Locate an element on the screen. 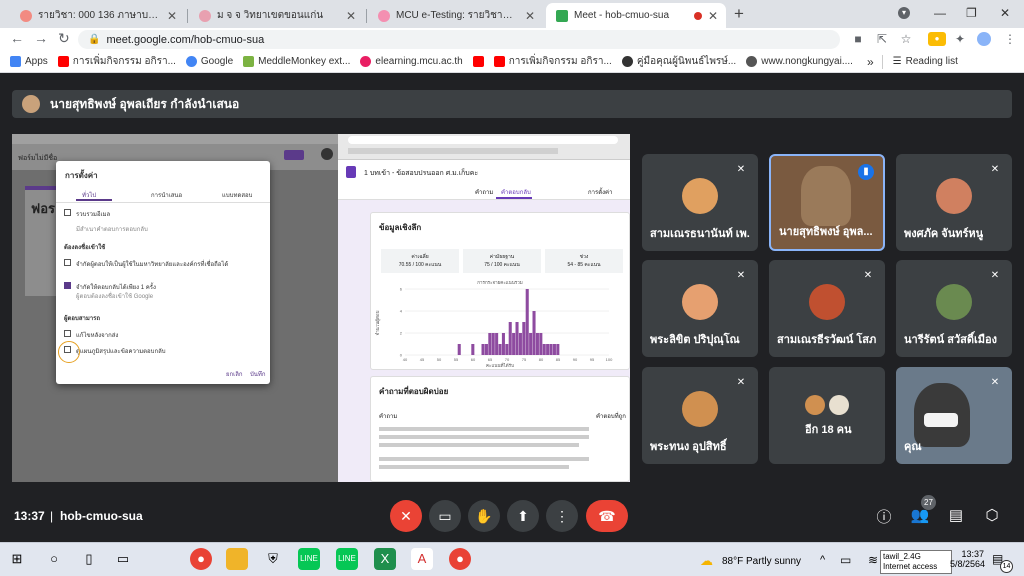 The width and height of the screenshot is (1024, 576). excel-icon: X is located at coordinates (385, 559).